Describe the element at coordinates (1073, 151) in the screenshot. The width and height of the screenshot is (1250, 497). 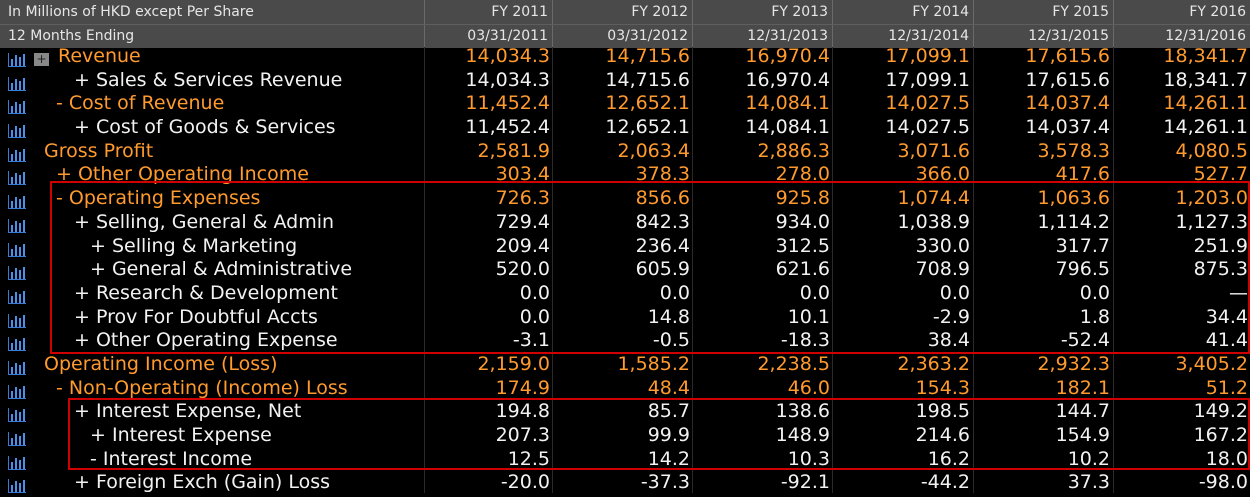
I see `value-cell: 3,578.3` at that location.